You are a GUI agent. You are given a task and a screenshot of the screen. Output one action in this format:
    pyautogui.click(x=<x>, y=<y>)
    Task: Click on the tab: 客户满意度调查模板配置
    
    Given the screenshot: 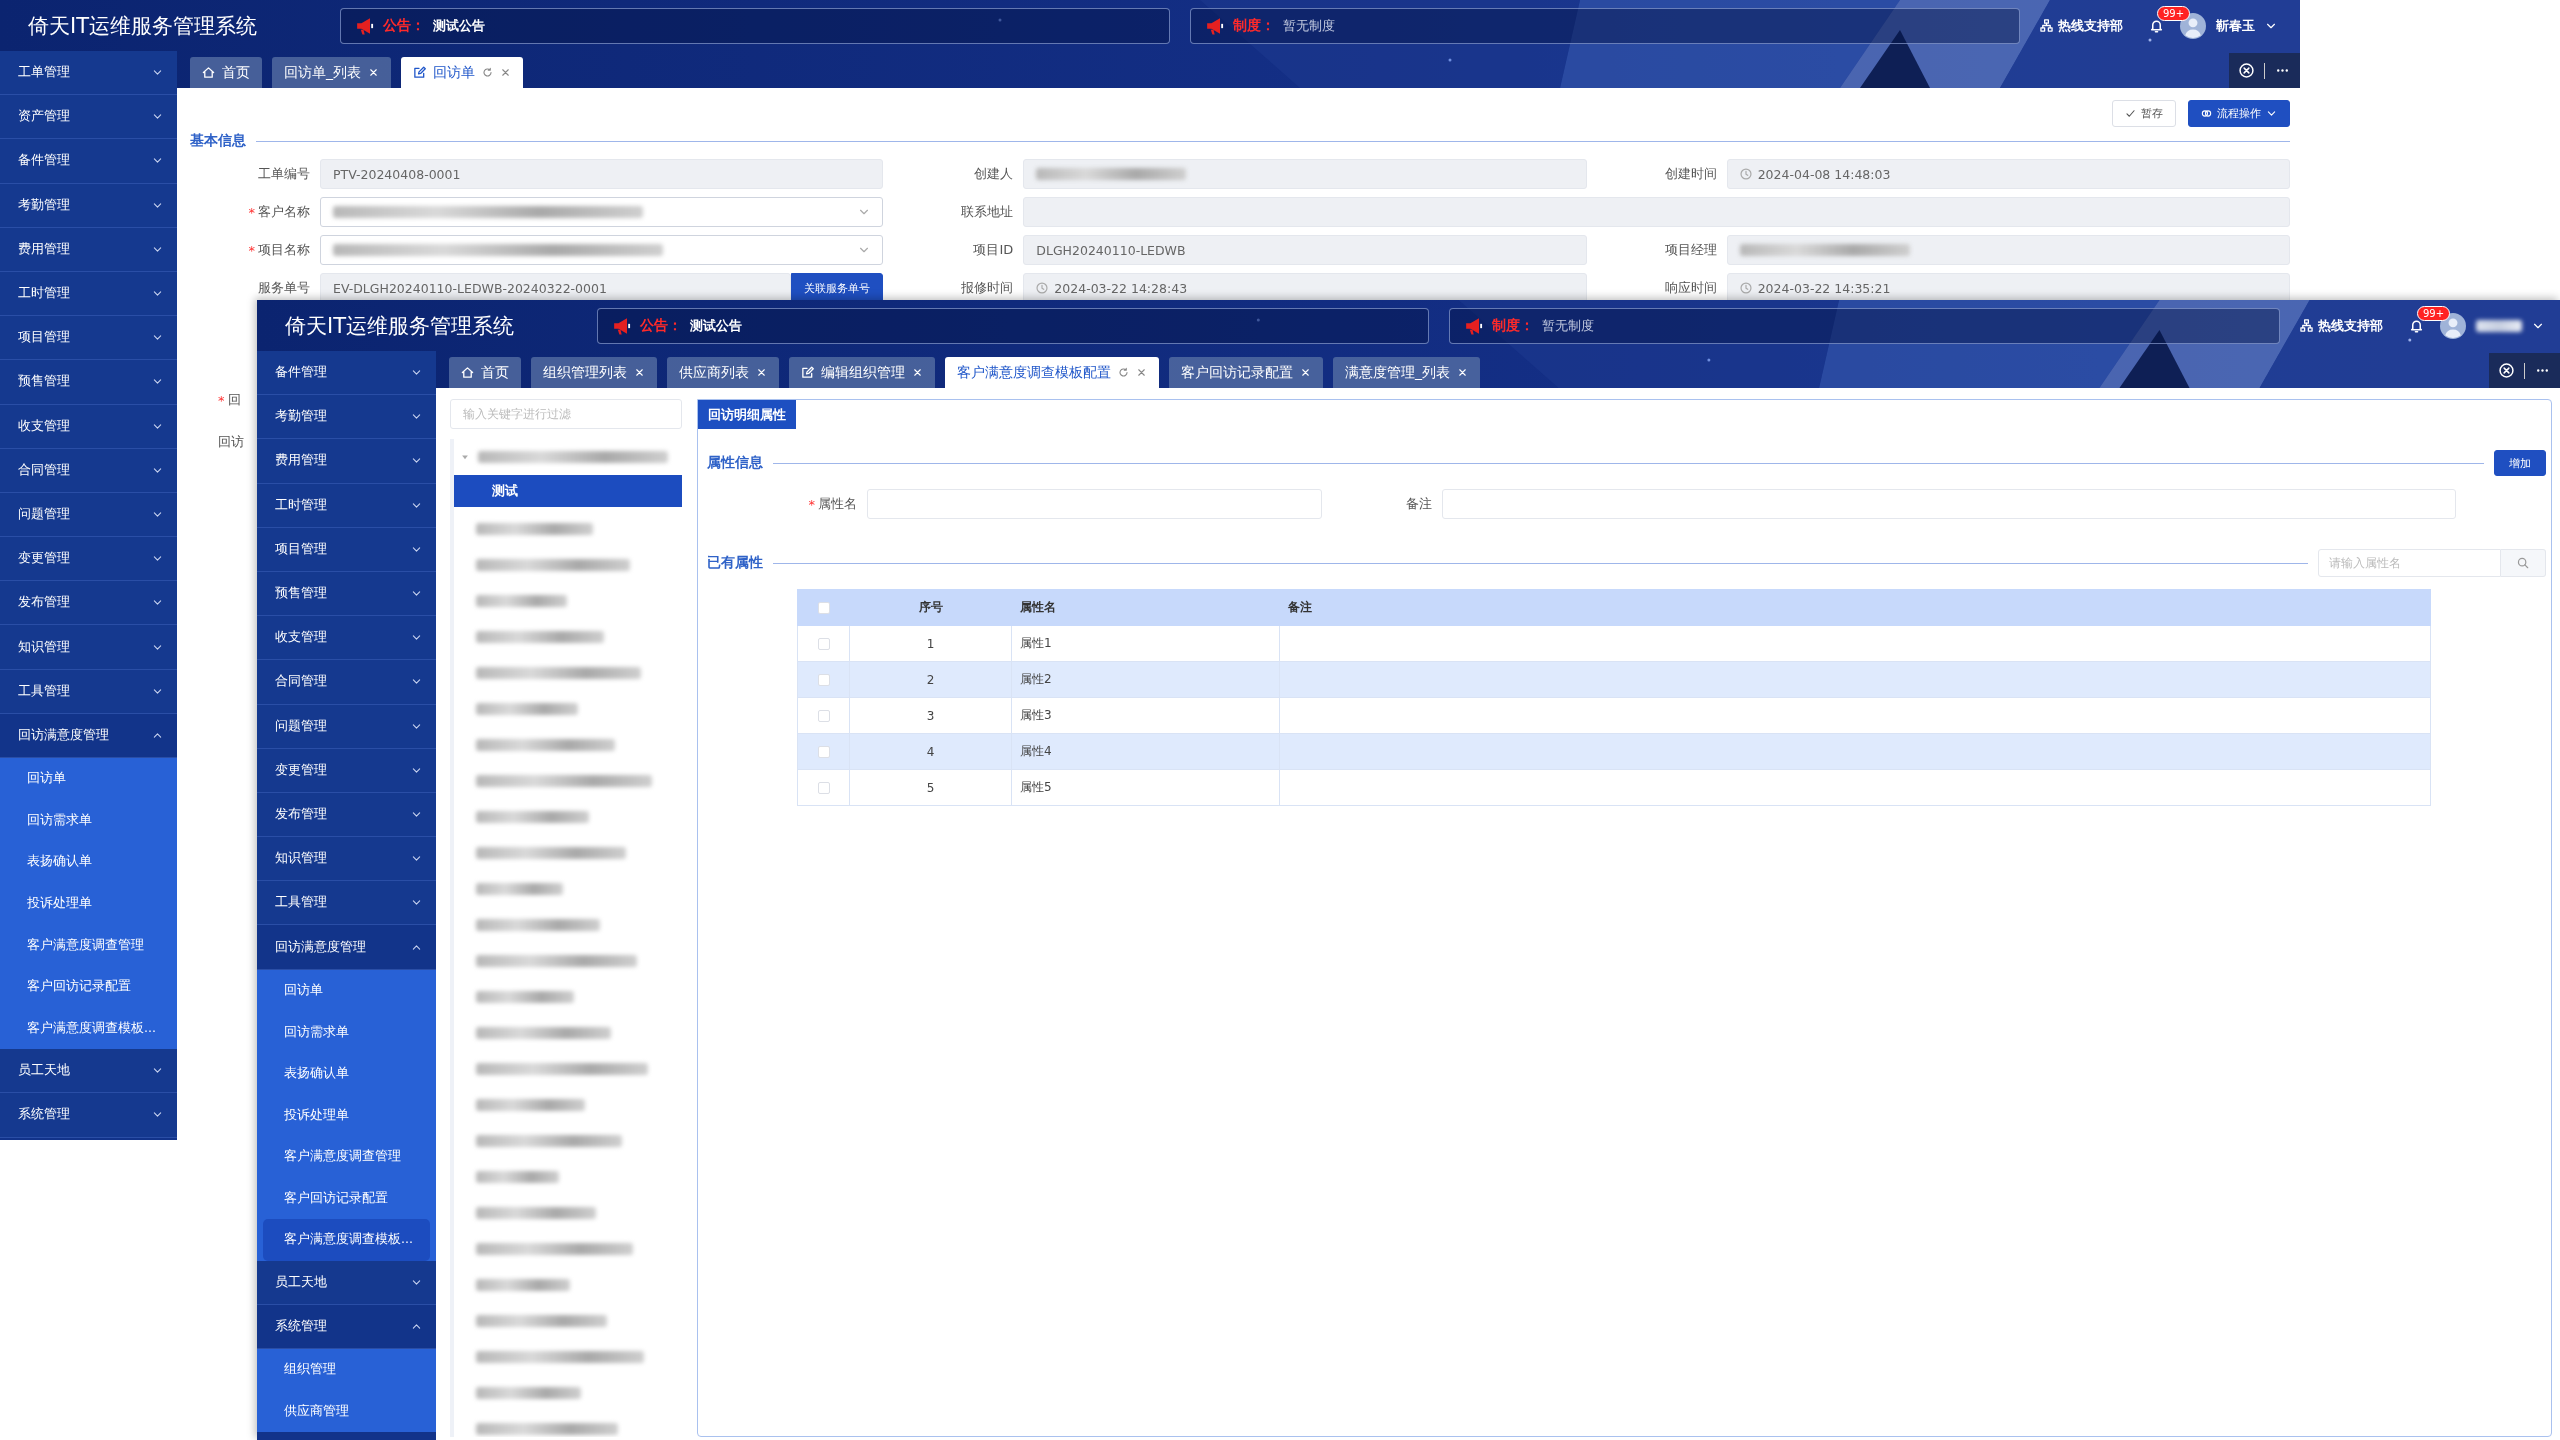 What is the action you would take?
    pyautogui.click(x=1052, y=372)
    